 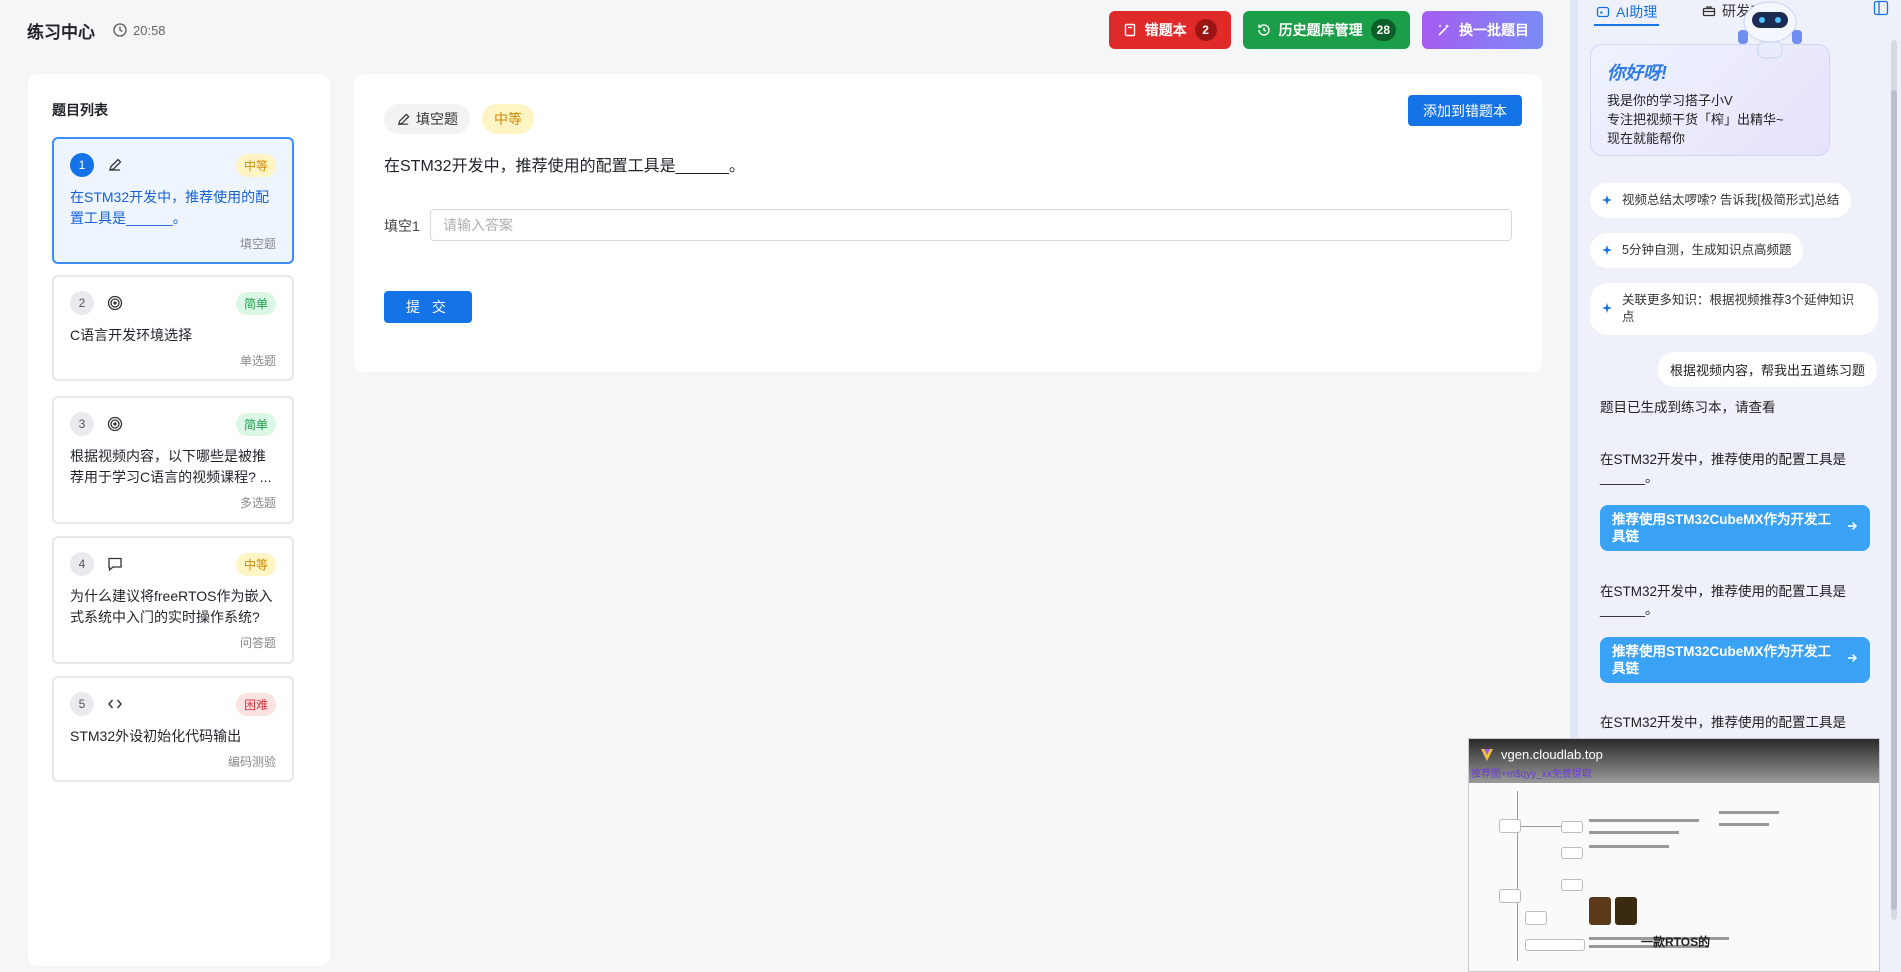 I want to click on question-text: STM32外设初始化代码输出, so click(x=156, y=736).